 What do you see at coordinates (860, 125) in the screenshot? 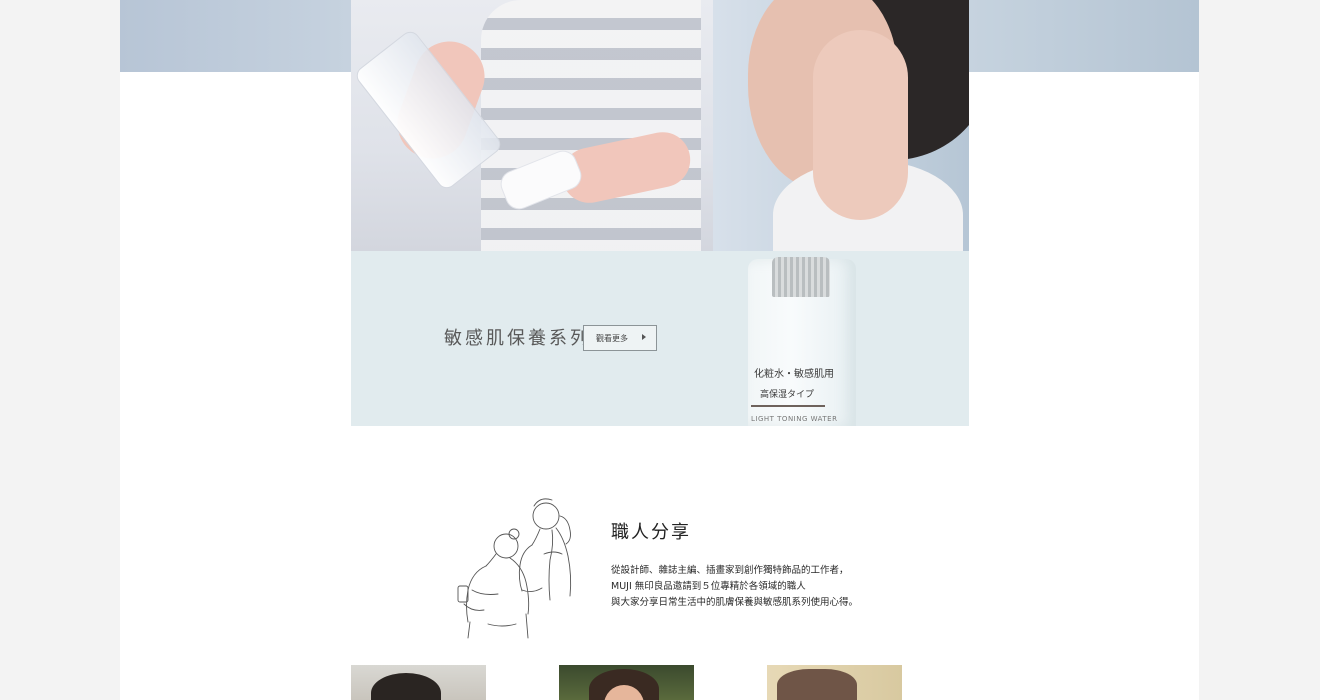
I see `hand-on-cheek` at bounding box center [860, 125].